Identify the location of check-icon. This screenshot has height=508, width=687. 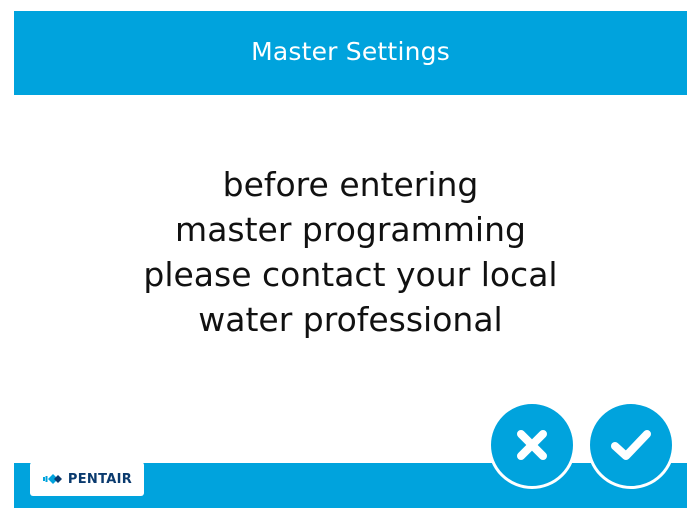
(631, 445).